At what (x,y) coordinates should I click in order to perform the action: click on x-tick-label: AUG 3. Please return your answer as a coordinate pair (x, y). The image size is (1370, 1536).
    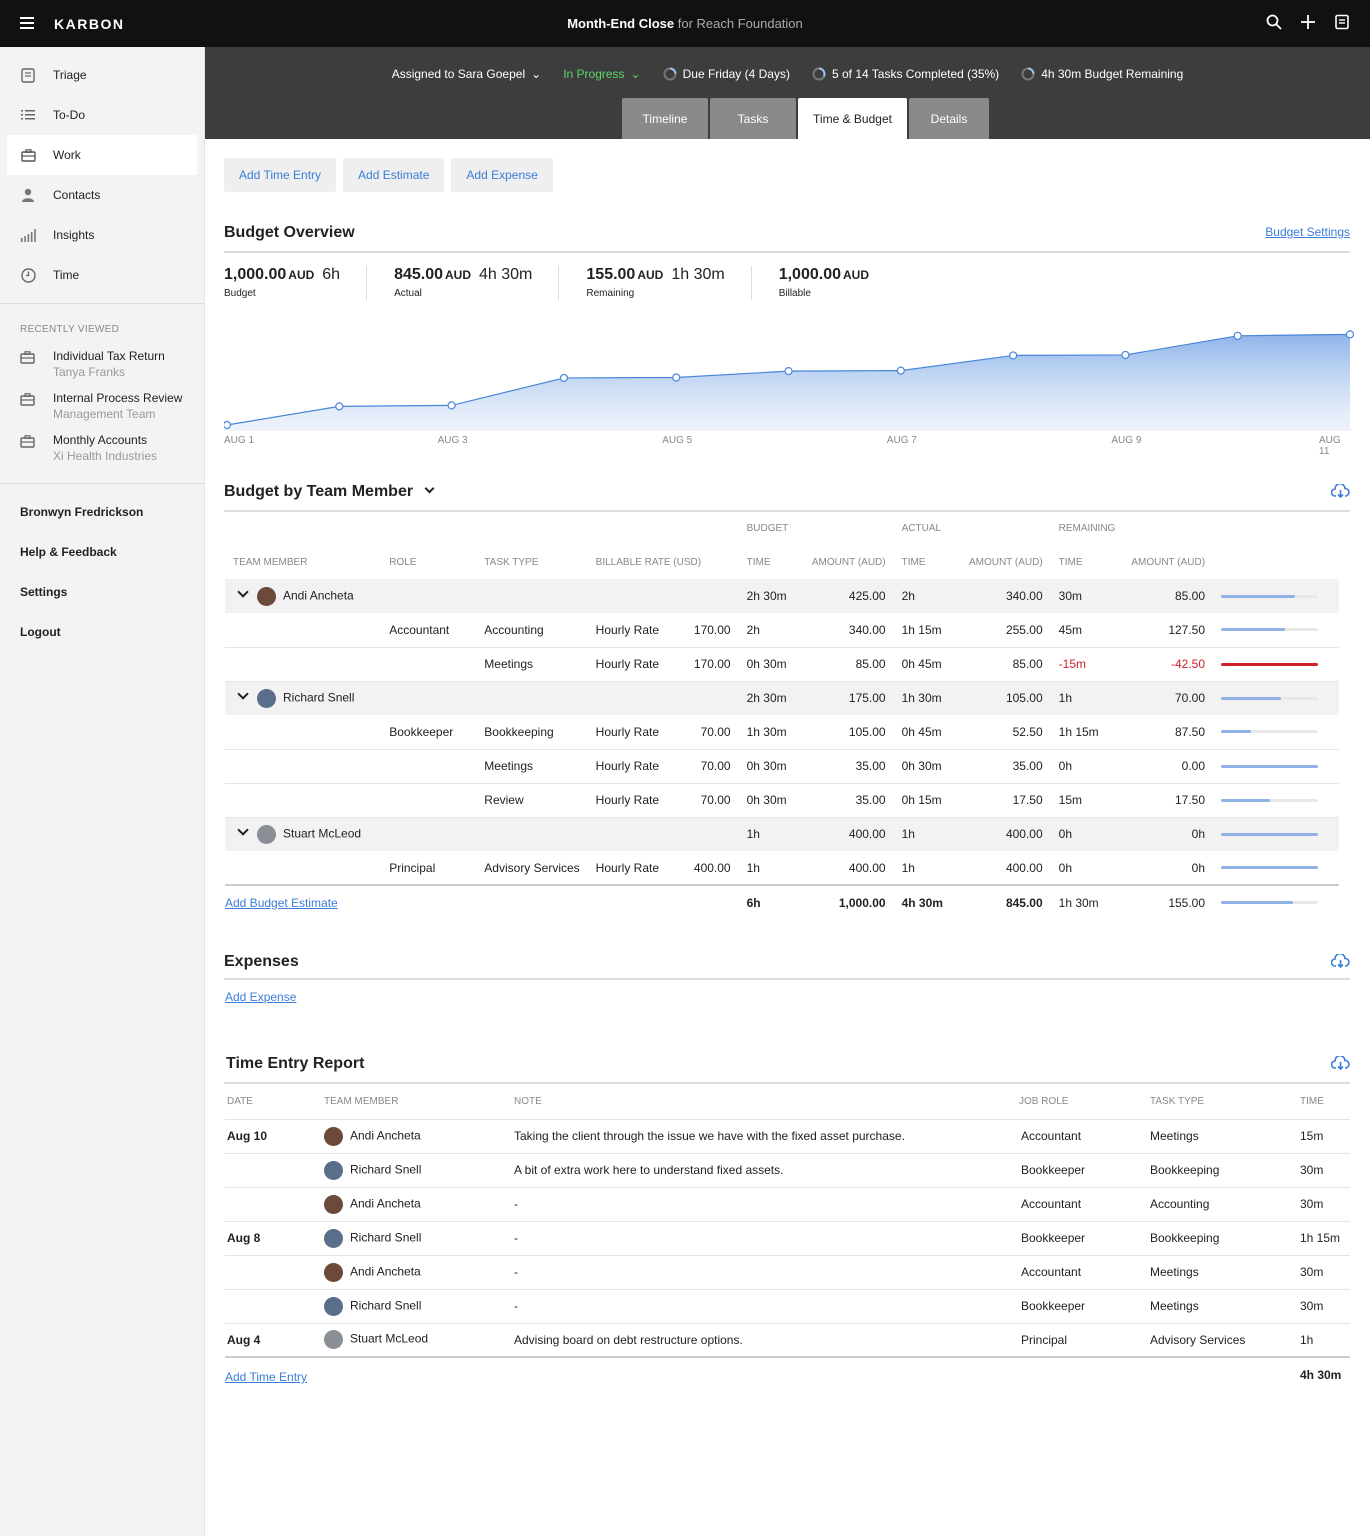
    Looking at the image, I should click on (452, 440).